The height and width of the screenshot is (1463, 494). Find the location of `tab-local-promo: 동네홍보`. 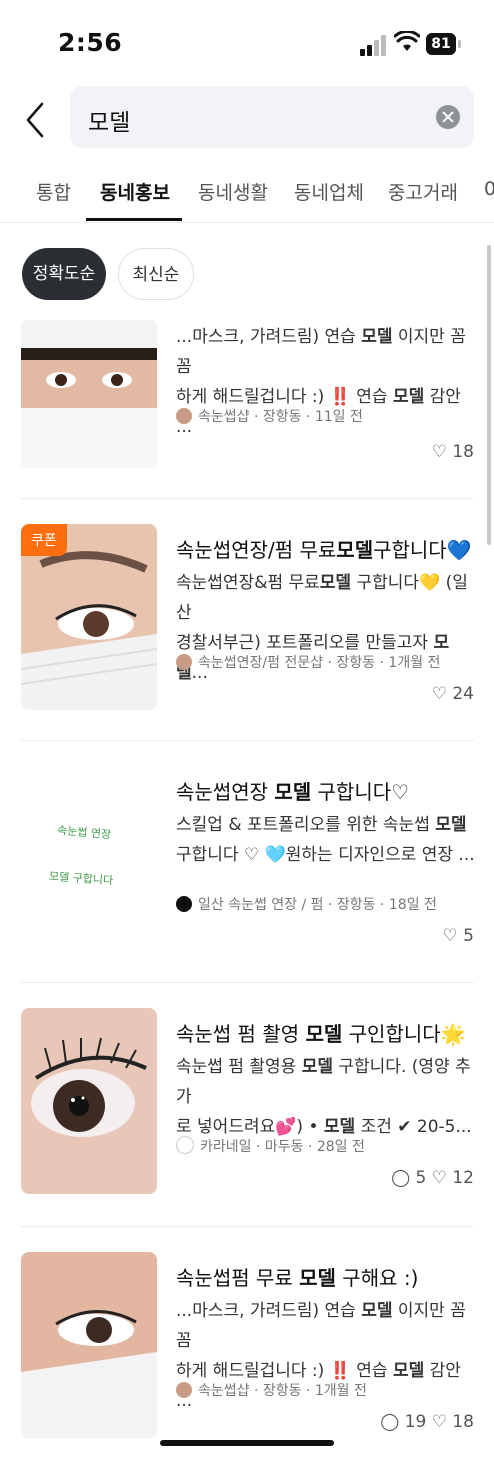

tab-local-promo: 동네홍보 is located at coordinates (135, 191).